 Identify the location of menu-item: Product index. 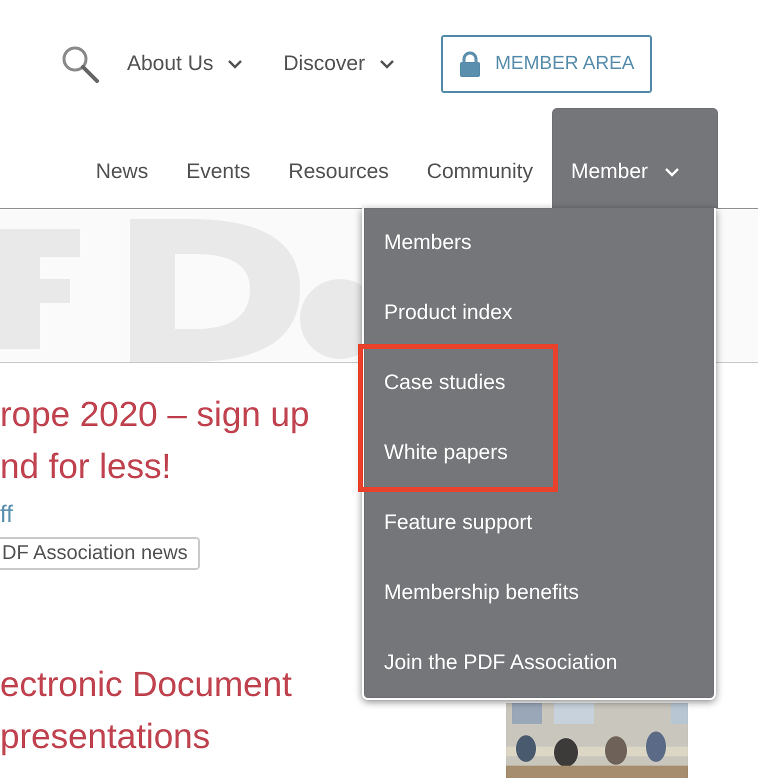
(539, 313).